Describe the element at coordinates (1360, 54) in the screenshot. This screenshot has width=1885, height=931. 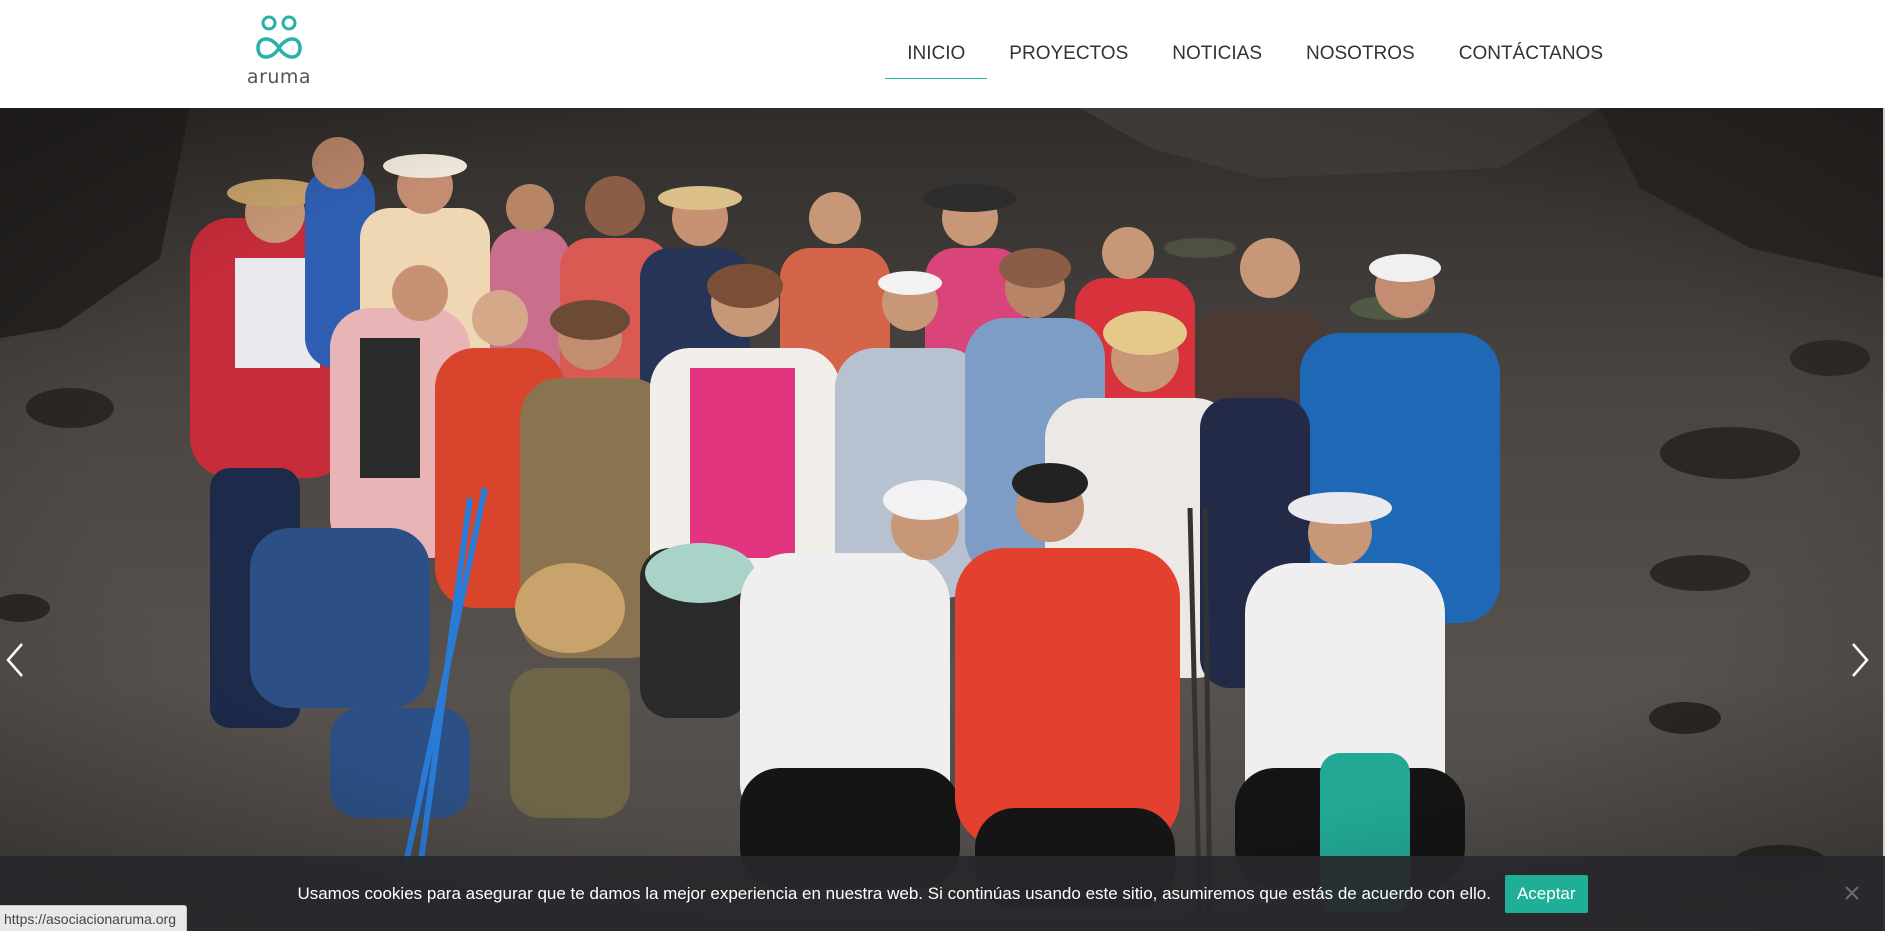
I see `nav-item-nosotros: NOSOTROS` at that location.